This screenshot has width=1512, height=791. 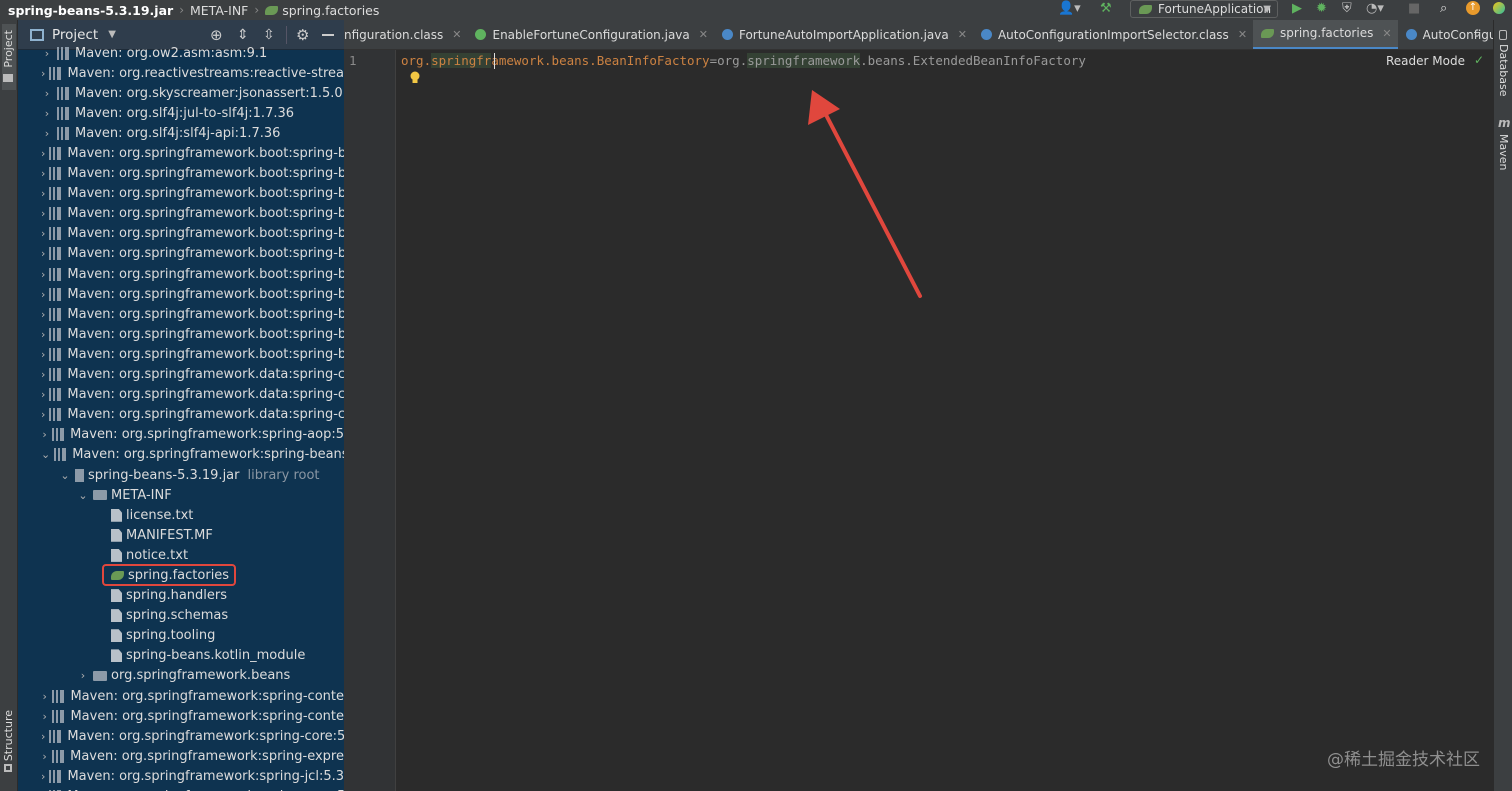 What do you see at coordinates (181, 656) in the screenshot?
I see `tree-item: spring-beans.kotlin_module` at bounding box center [181, 656].